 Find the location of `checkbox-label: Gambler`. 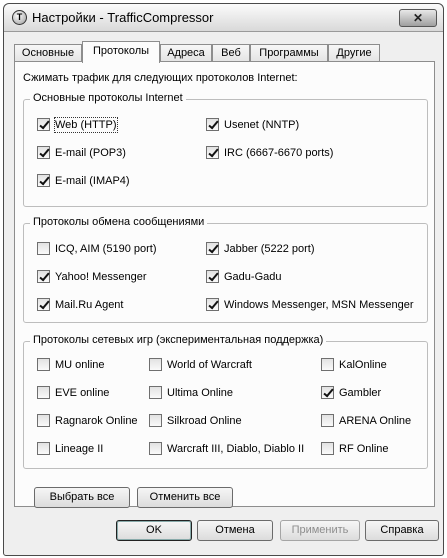

checkbox-label: Gambler is located at coordinates (360, 393).